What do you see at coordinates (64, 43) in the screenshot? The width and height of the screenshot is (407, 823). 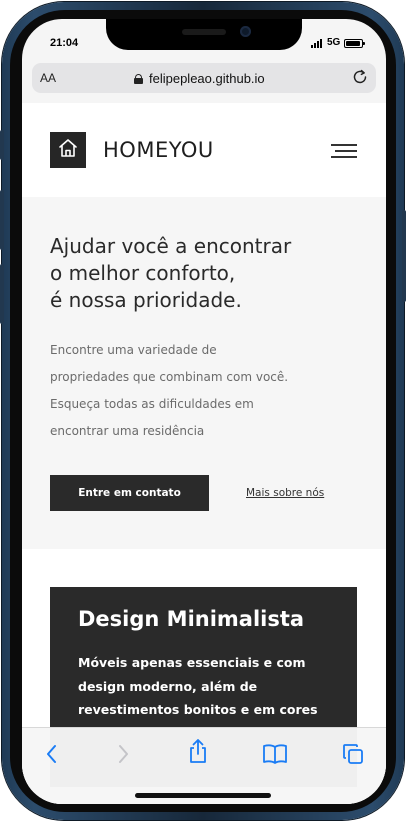 I see `status-time: 21:04` at bounding box center [64, 43].